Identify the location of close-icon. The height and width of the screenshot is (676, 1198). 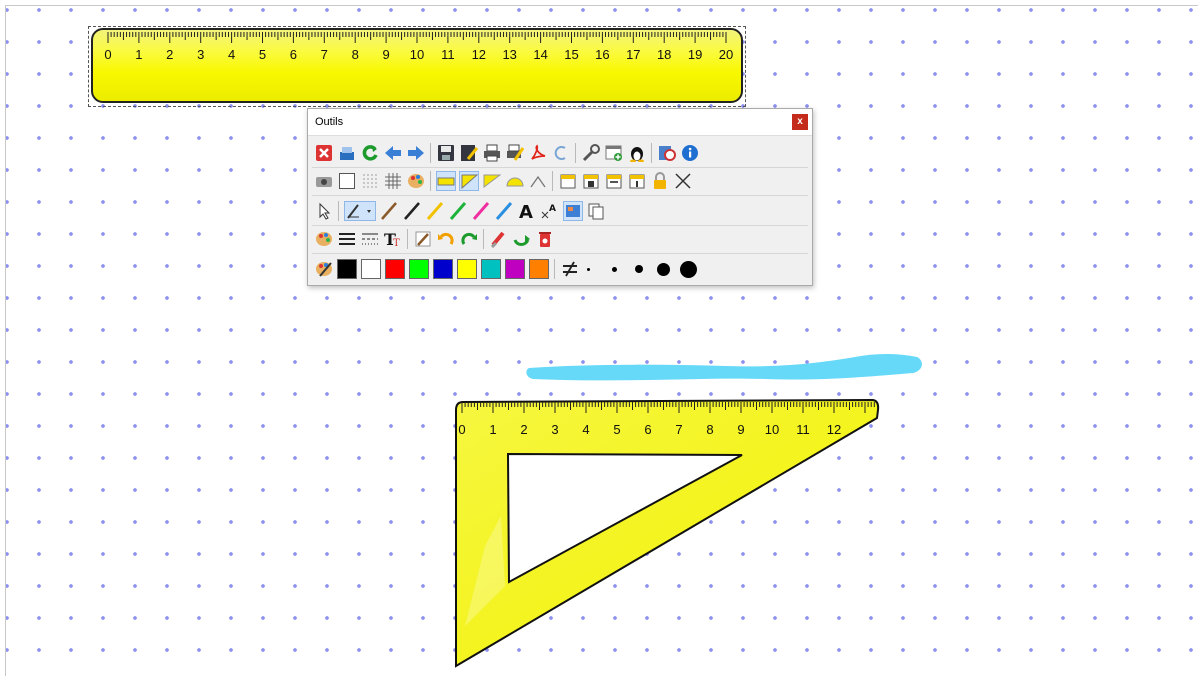
(324, 153).